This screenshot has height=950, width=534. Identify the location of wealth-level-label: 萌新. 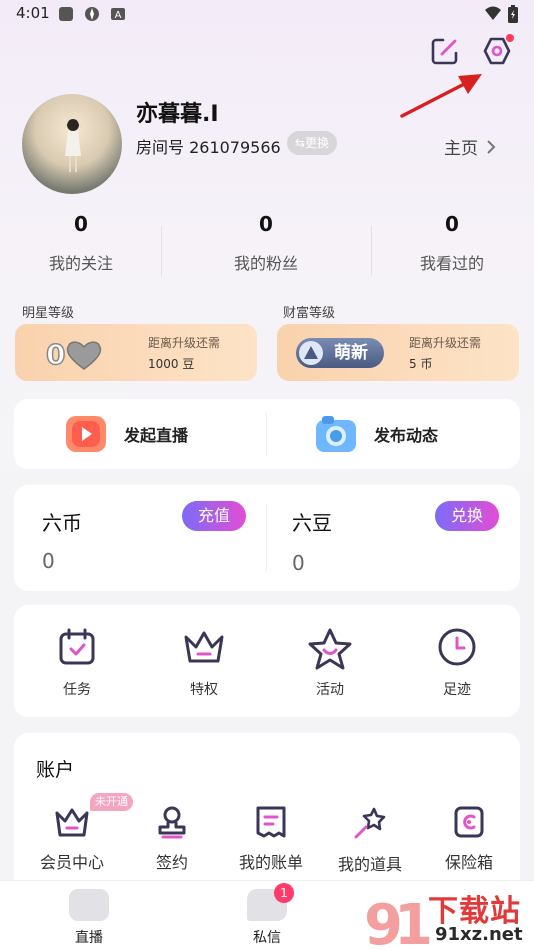
(351, 353).